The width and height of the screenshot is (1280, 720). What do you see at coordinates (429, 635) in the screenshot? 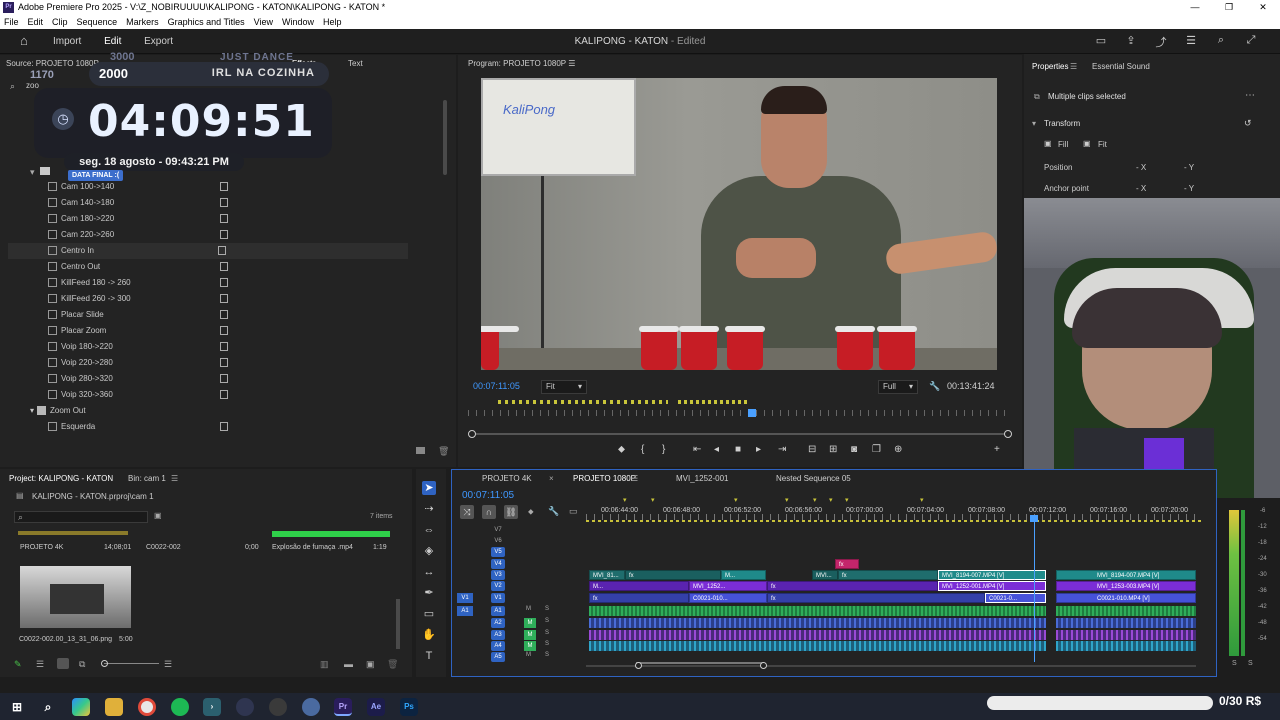
I see `hand-icon: ✋` at bounding box center [429, 635].